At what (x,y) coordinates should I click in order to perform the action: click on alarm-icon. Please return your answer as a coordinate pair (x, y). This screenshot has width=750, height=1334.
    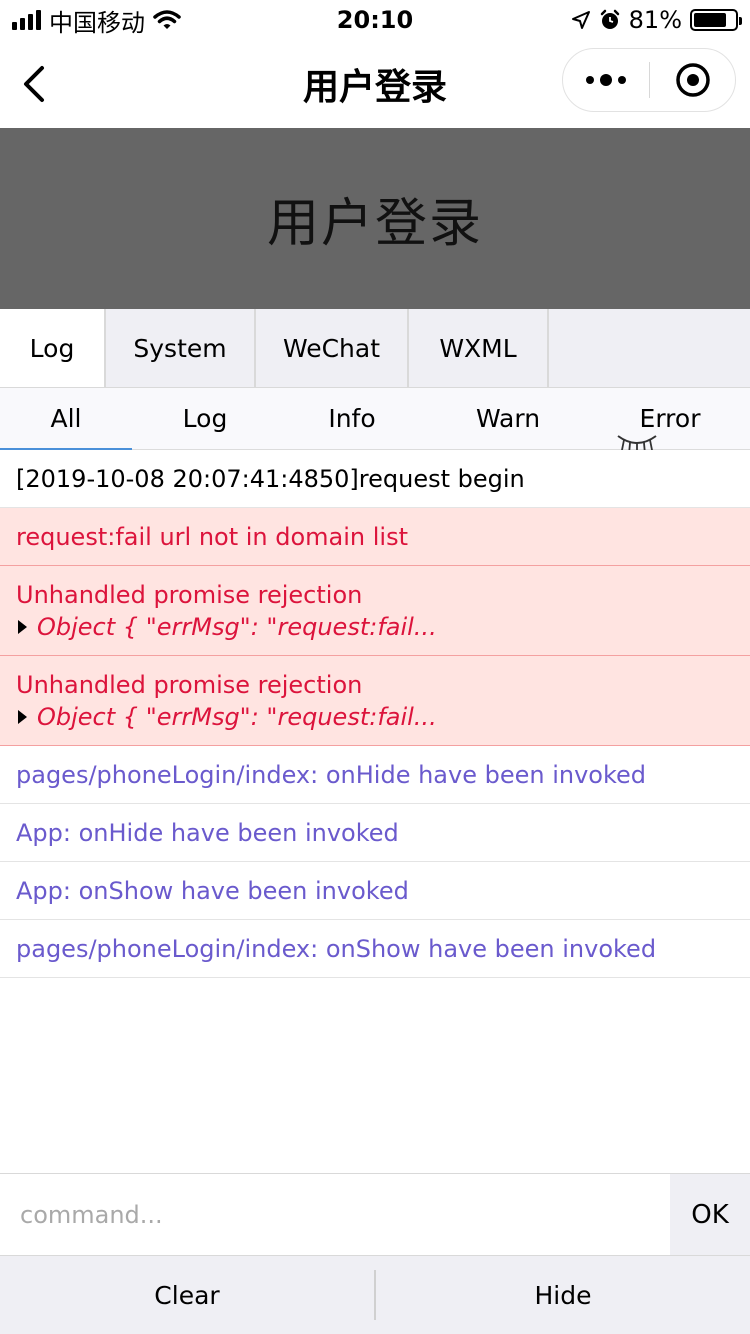
    Looking at the image, I should click on (609, 19).